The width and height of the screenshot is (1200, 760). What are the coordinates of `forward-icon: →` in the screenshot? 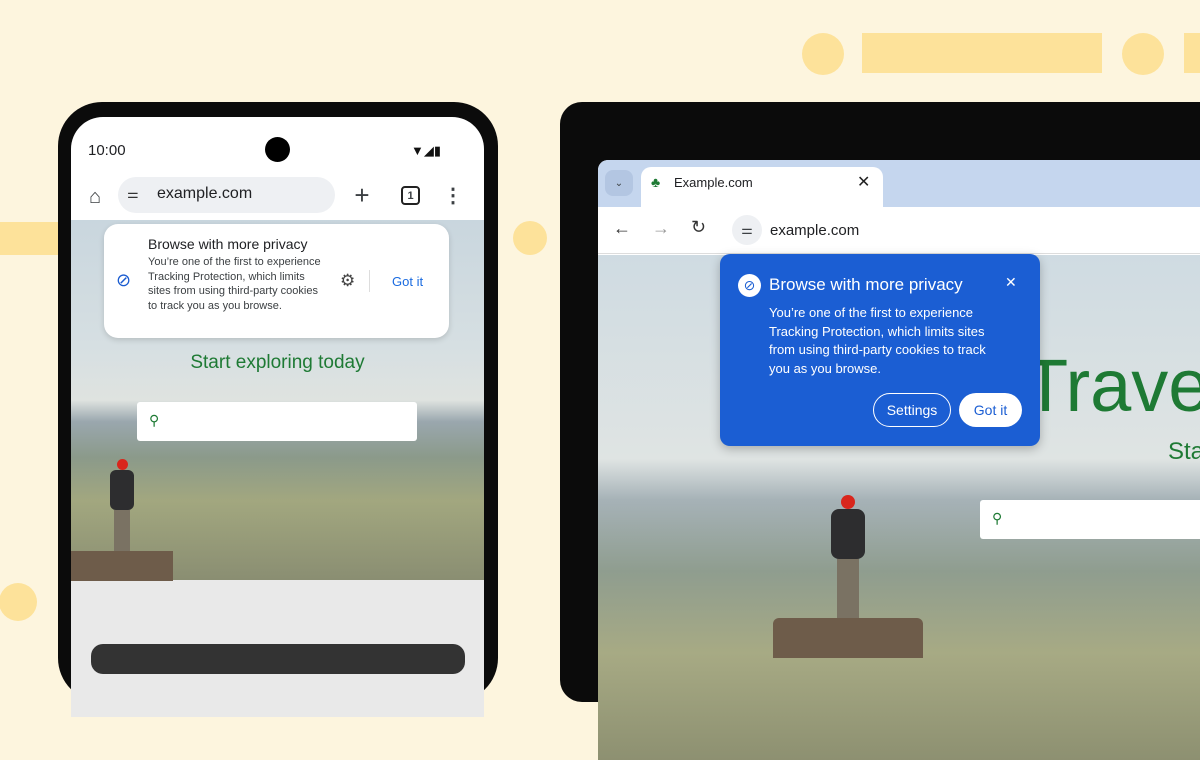 It's located at (661, 228).